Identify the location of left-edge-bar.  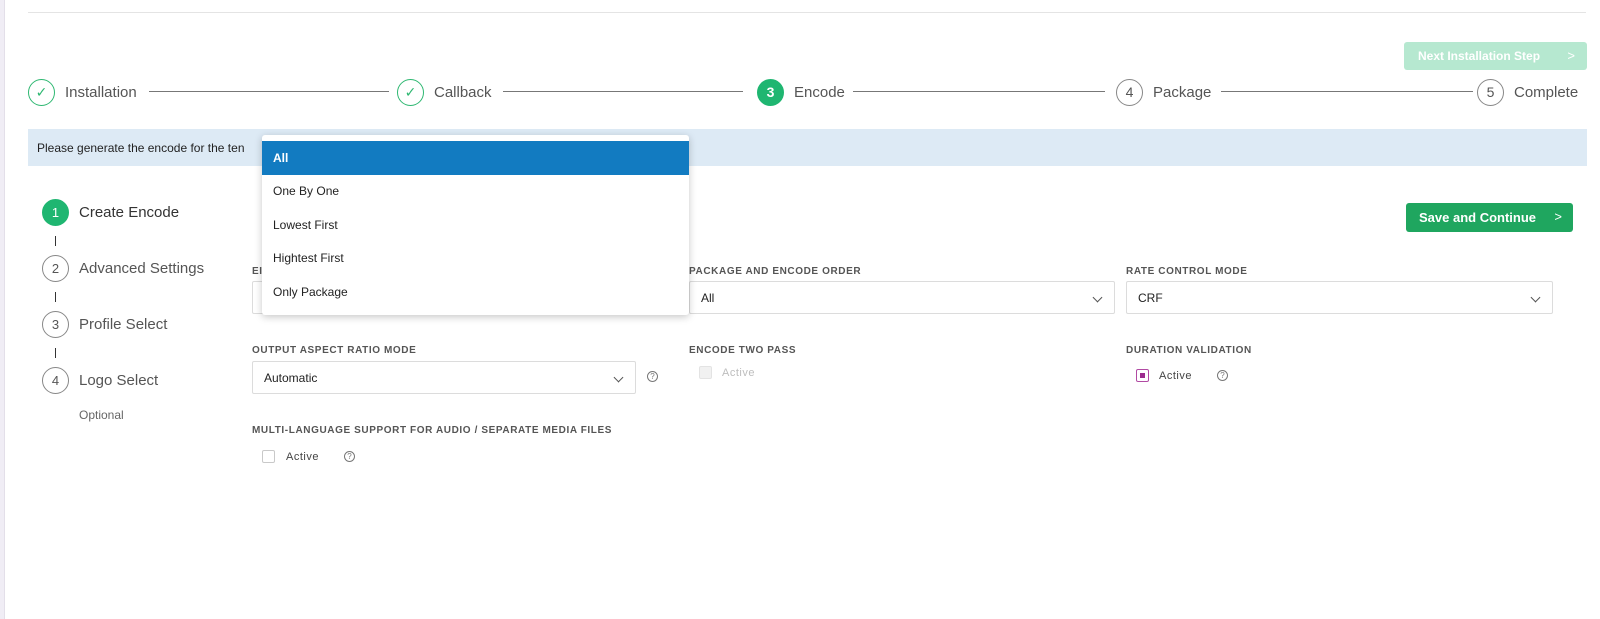
(2, 309).